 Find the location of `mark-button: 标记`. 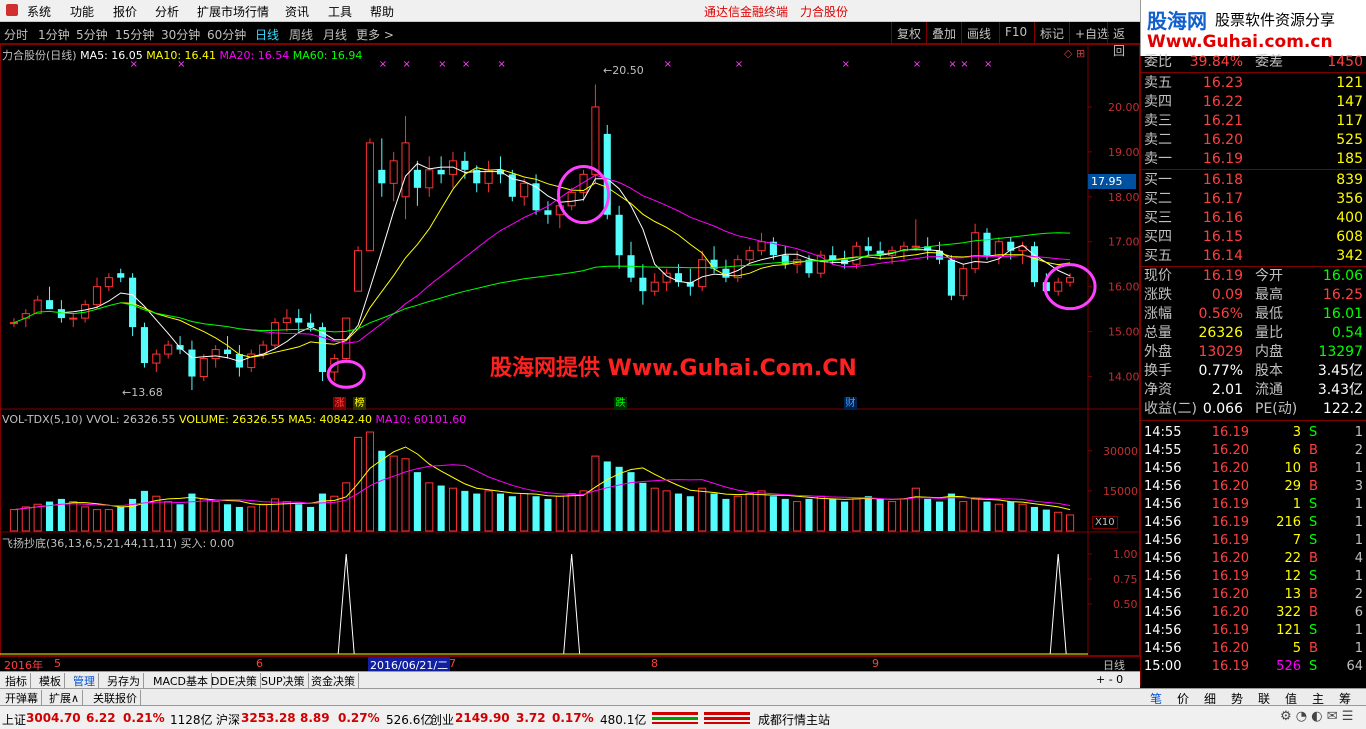

mark-button: 标记 is located at coordinates (1051, 33).